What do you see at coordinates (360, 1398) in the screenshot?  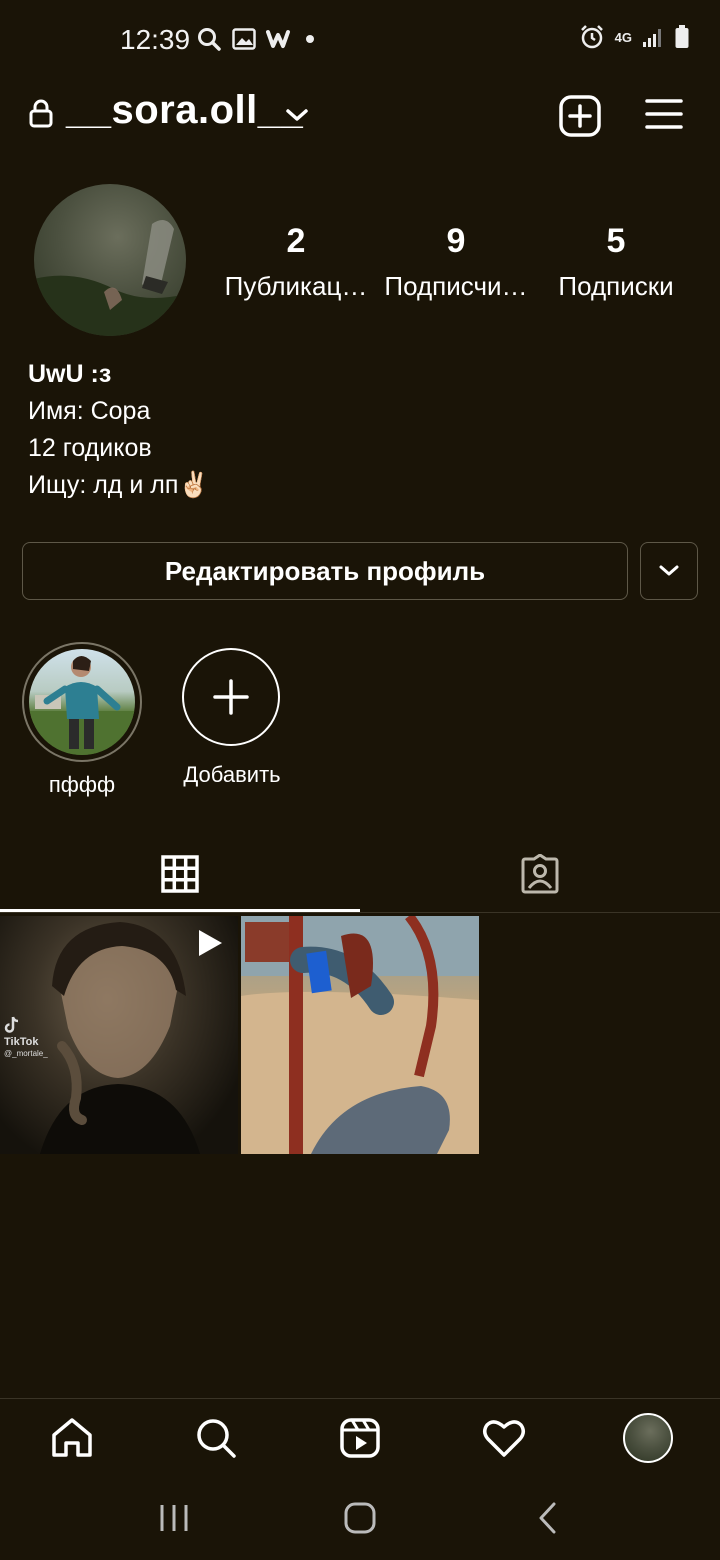 I see `bottom-nav-divider` at bounding box center [360, 1398].